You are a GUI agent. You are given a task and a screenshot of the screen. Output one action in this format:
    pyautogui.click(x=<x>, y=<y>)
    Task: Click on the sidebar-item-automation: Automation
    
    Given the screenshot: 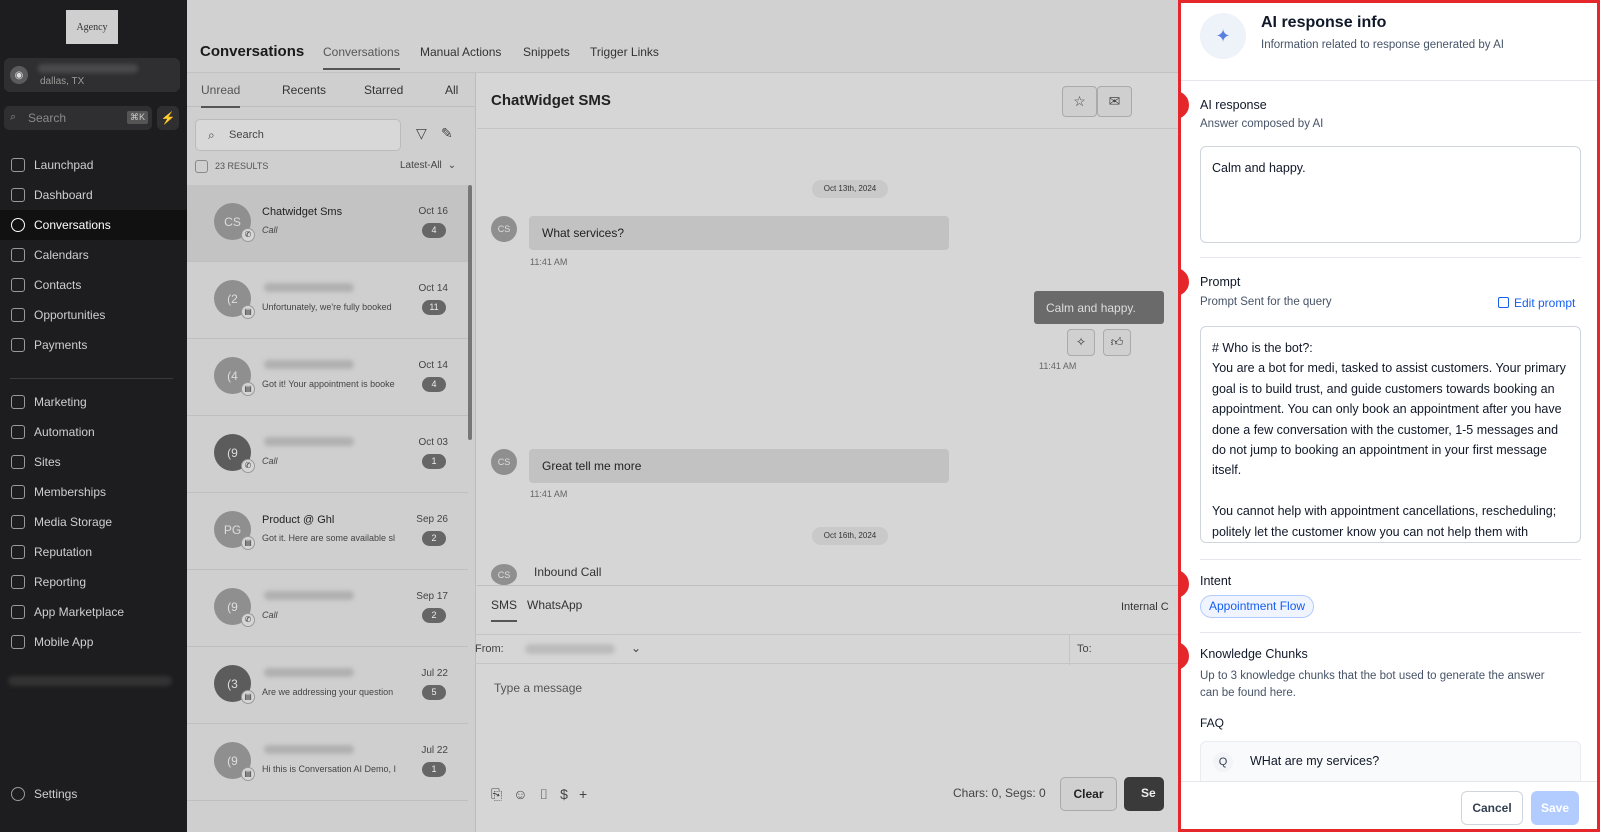 What is the action you would take?
    pyautogui.click(x=93, y=432)
    